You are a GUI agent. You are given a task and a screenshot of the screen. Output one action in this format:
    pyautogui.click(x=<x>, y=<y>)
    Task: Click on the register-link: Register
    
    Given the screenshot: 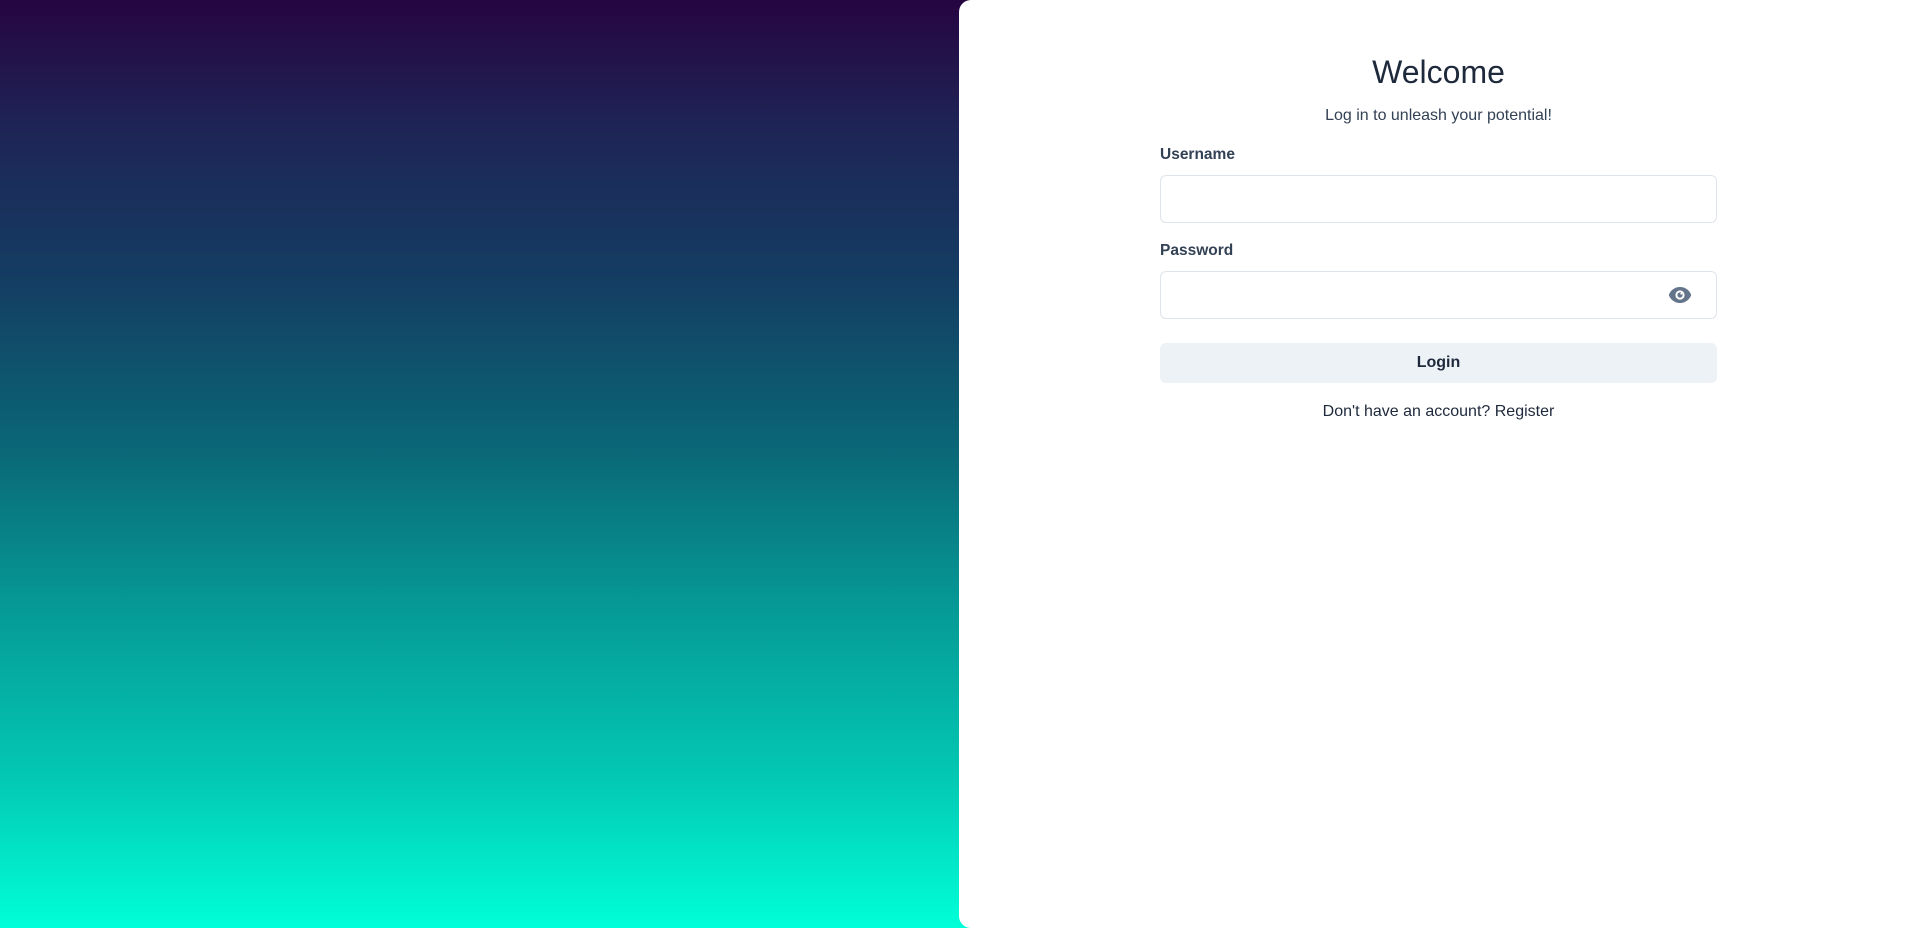 What is the action you would take?
    pyautogui.click(x=1525, y=411)
    